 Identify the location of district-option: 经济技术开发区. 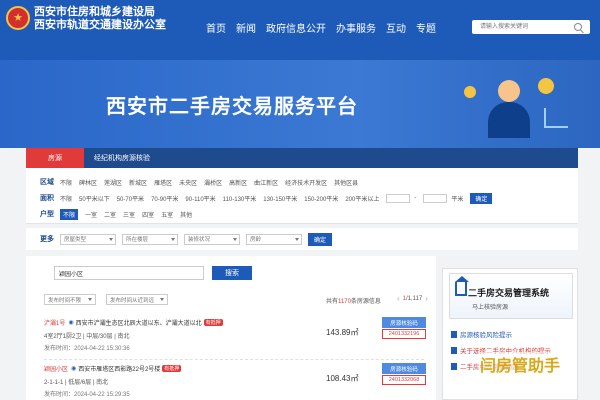
(306, 182).